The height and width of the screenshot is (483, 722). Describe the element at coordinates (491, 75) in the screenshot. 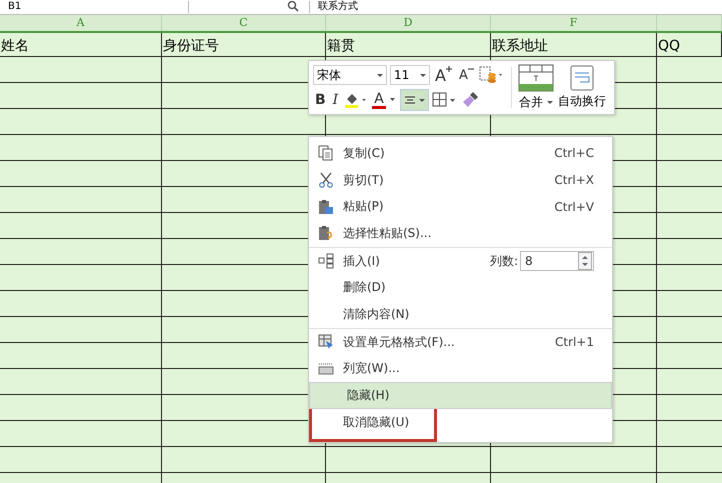

I see `coins-icon` at that location.